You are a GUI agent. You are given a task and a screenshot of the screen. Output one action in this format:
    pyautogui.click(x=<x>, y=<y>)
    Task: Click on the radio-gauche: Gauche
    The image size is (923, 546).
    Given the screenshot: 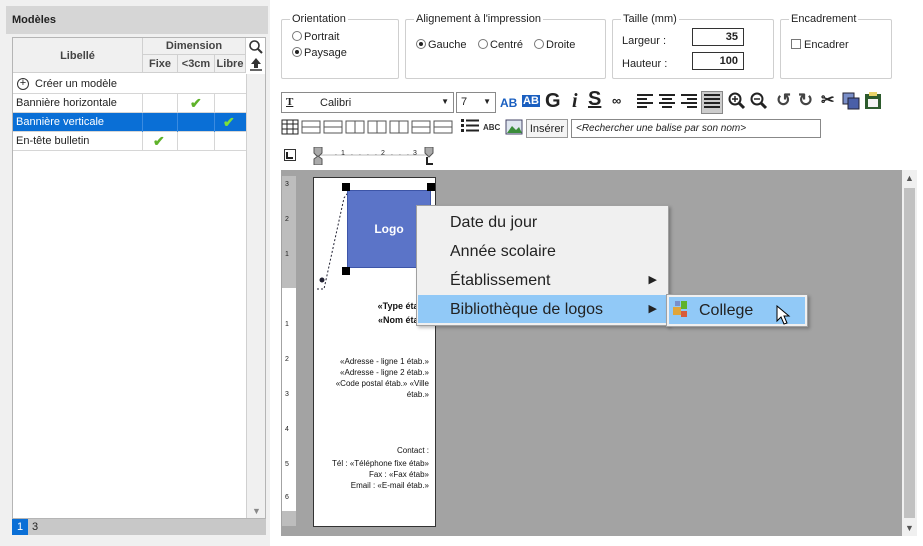 What is the action you would take?
    pyautogui.click(x=441, y=45)
    